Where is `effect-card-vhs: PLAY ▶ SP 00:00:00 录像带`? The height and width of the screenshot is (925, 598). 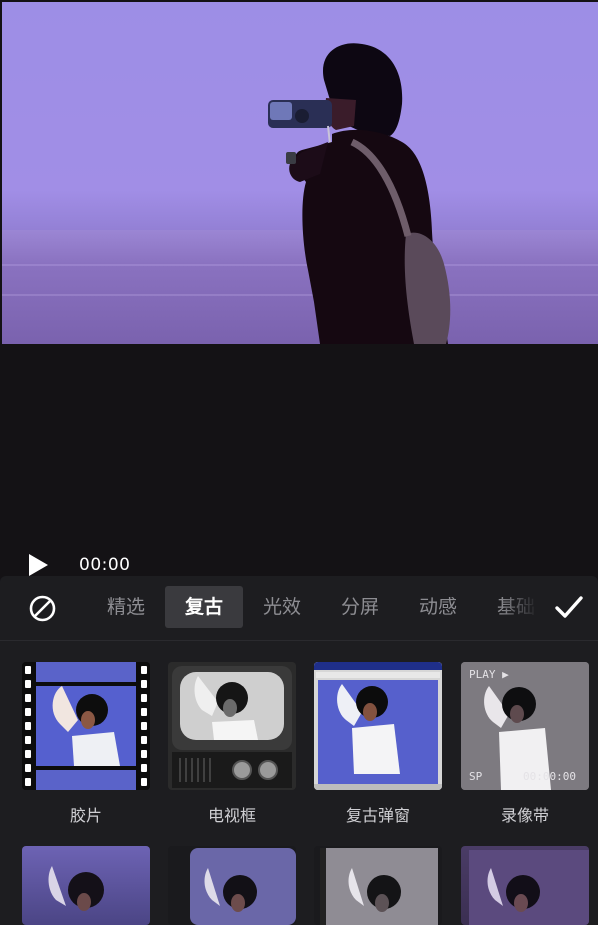
effect-card-vhs: PLAY ▶ SP 00:00:00 录像带 is located at coordinates (525, 744).